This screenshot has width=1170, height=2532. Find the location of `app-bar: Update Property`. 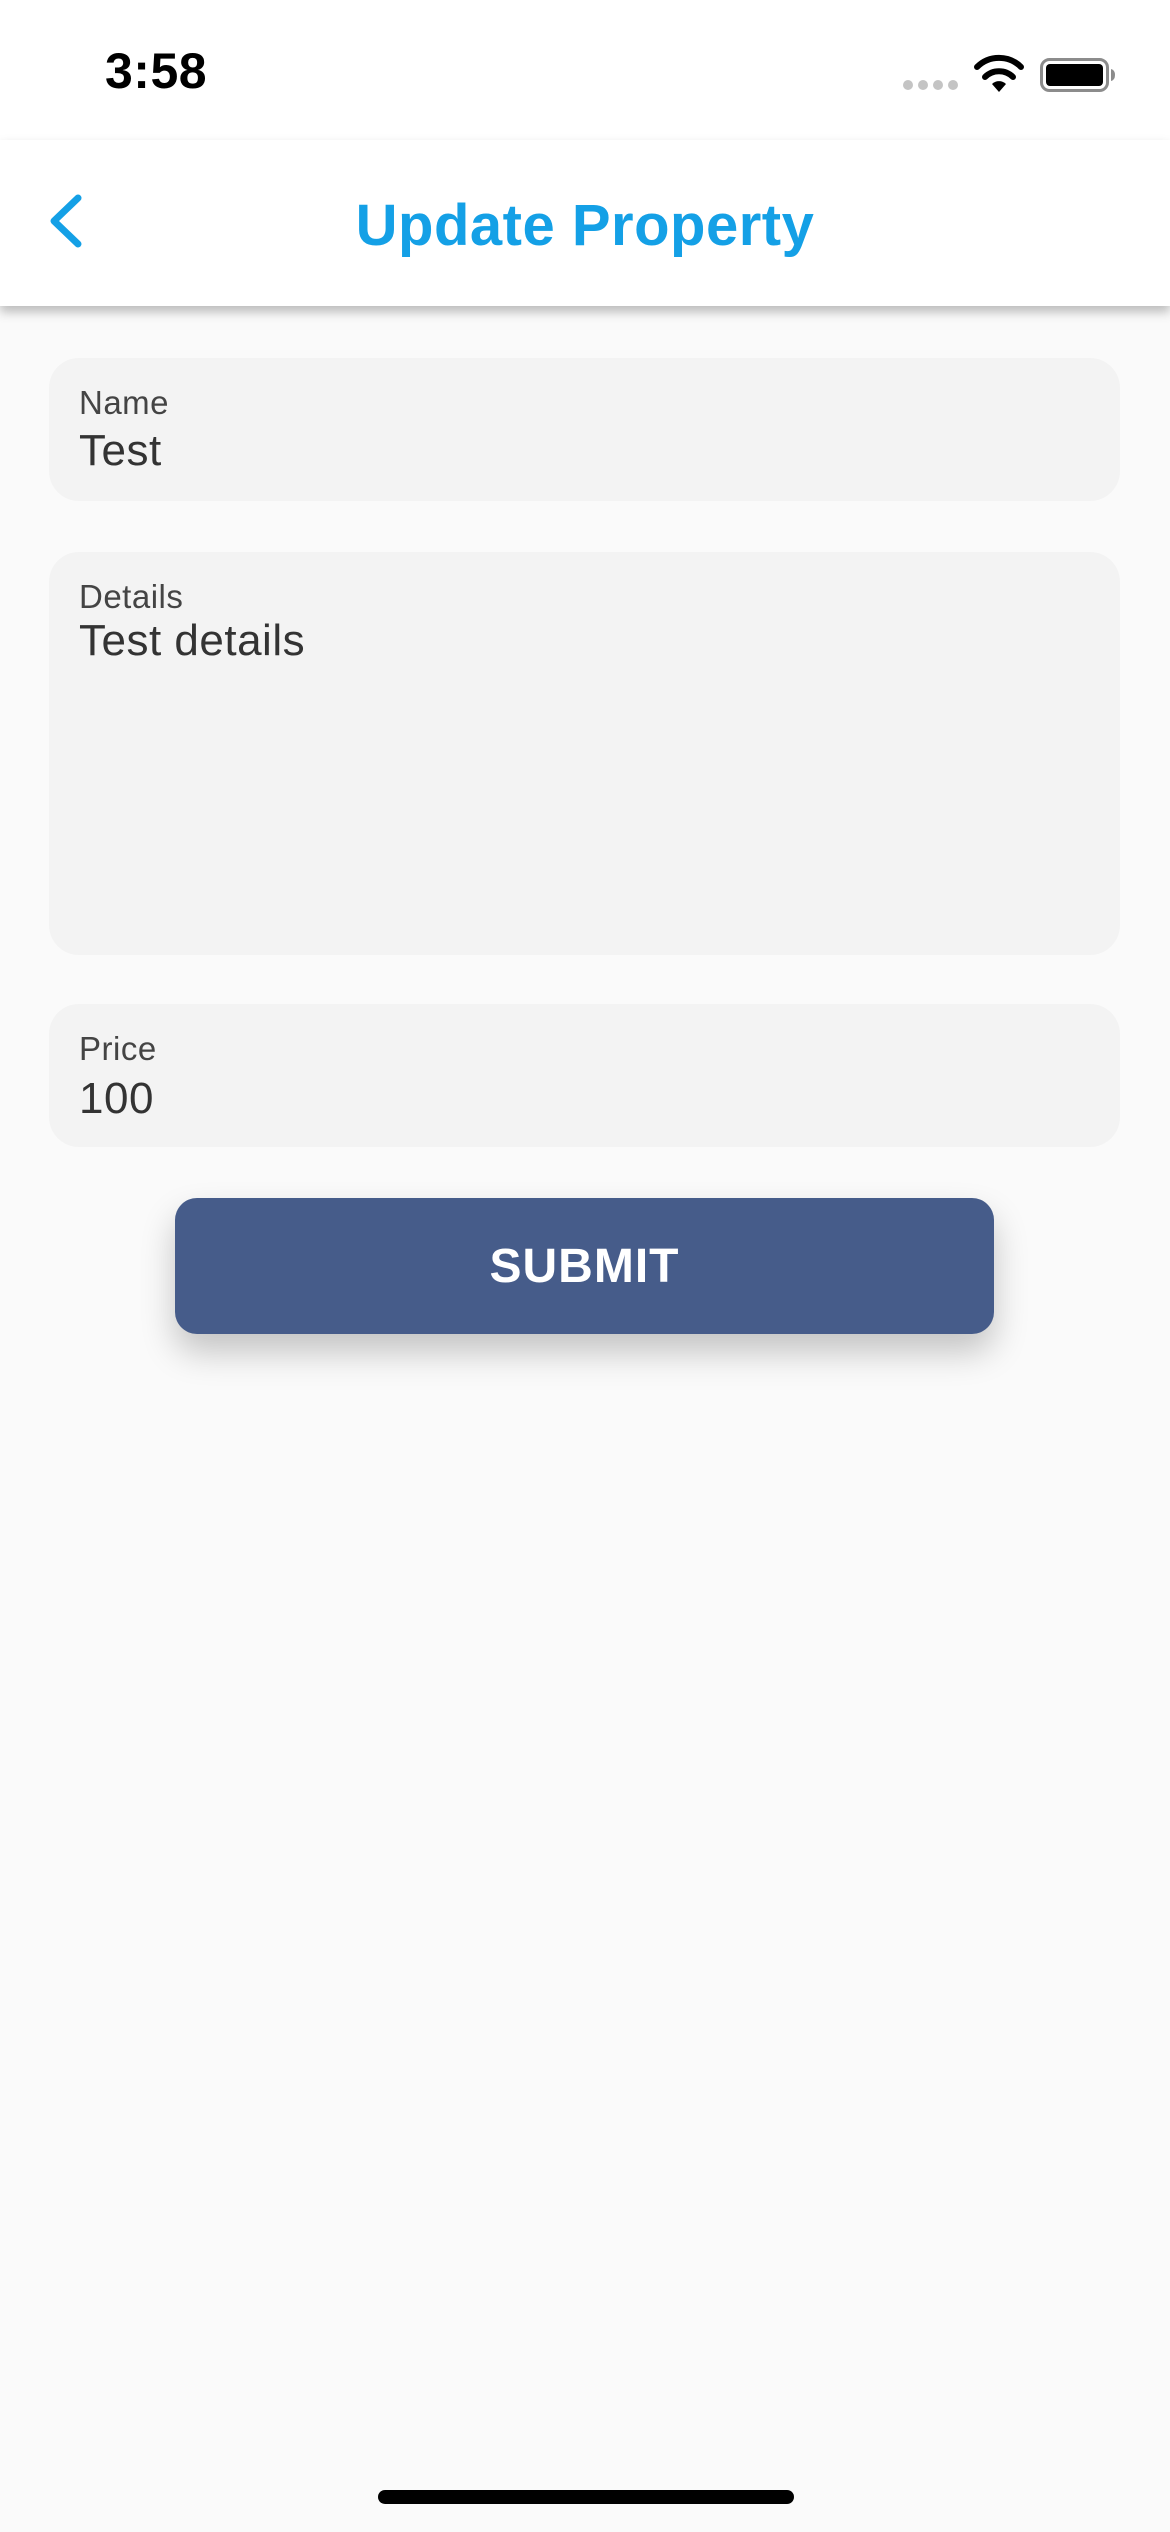

app-bar: Update Property is located at coordinates (585, 223).